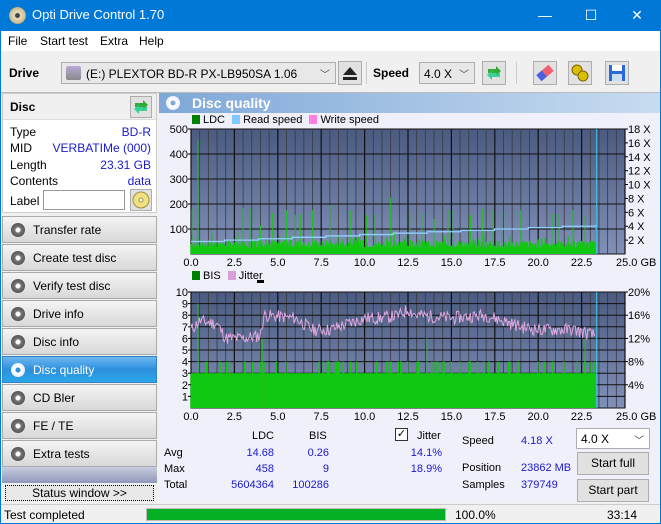 Image resolution: width=661 pixels, height=524 pixels. Describe the element at coordinates (636, 386) in the screenshot. I see `y2-tick-label: 4%` at that location.